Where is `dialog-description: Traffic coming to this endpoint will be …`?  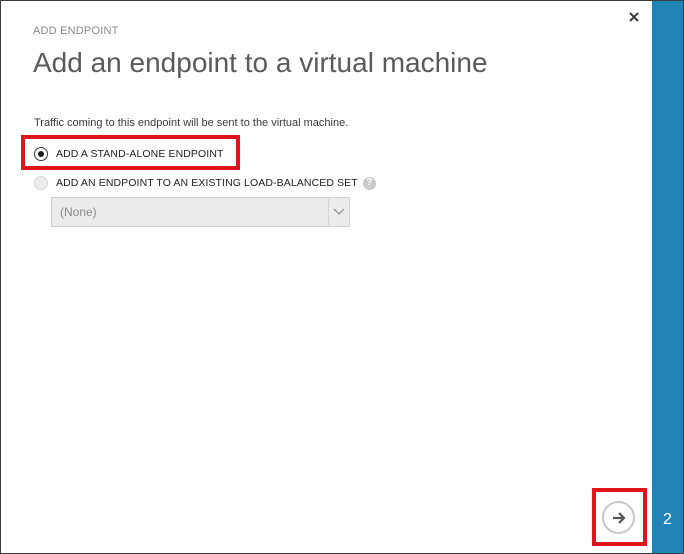
dialog-description: Traffic coming to this endpoint will be … is located at coordinates (191, 123).